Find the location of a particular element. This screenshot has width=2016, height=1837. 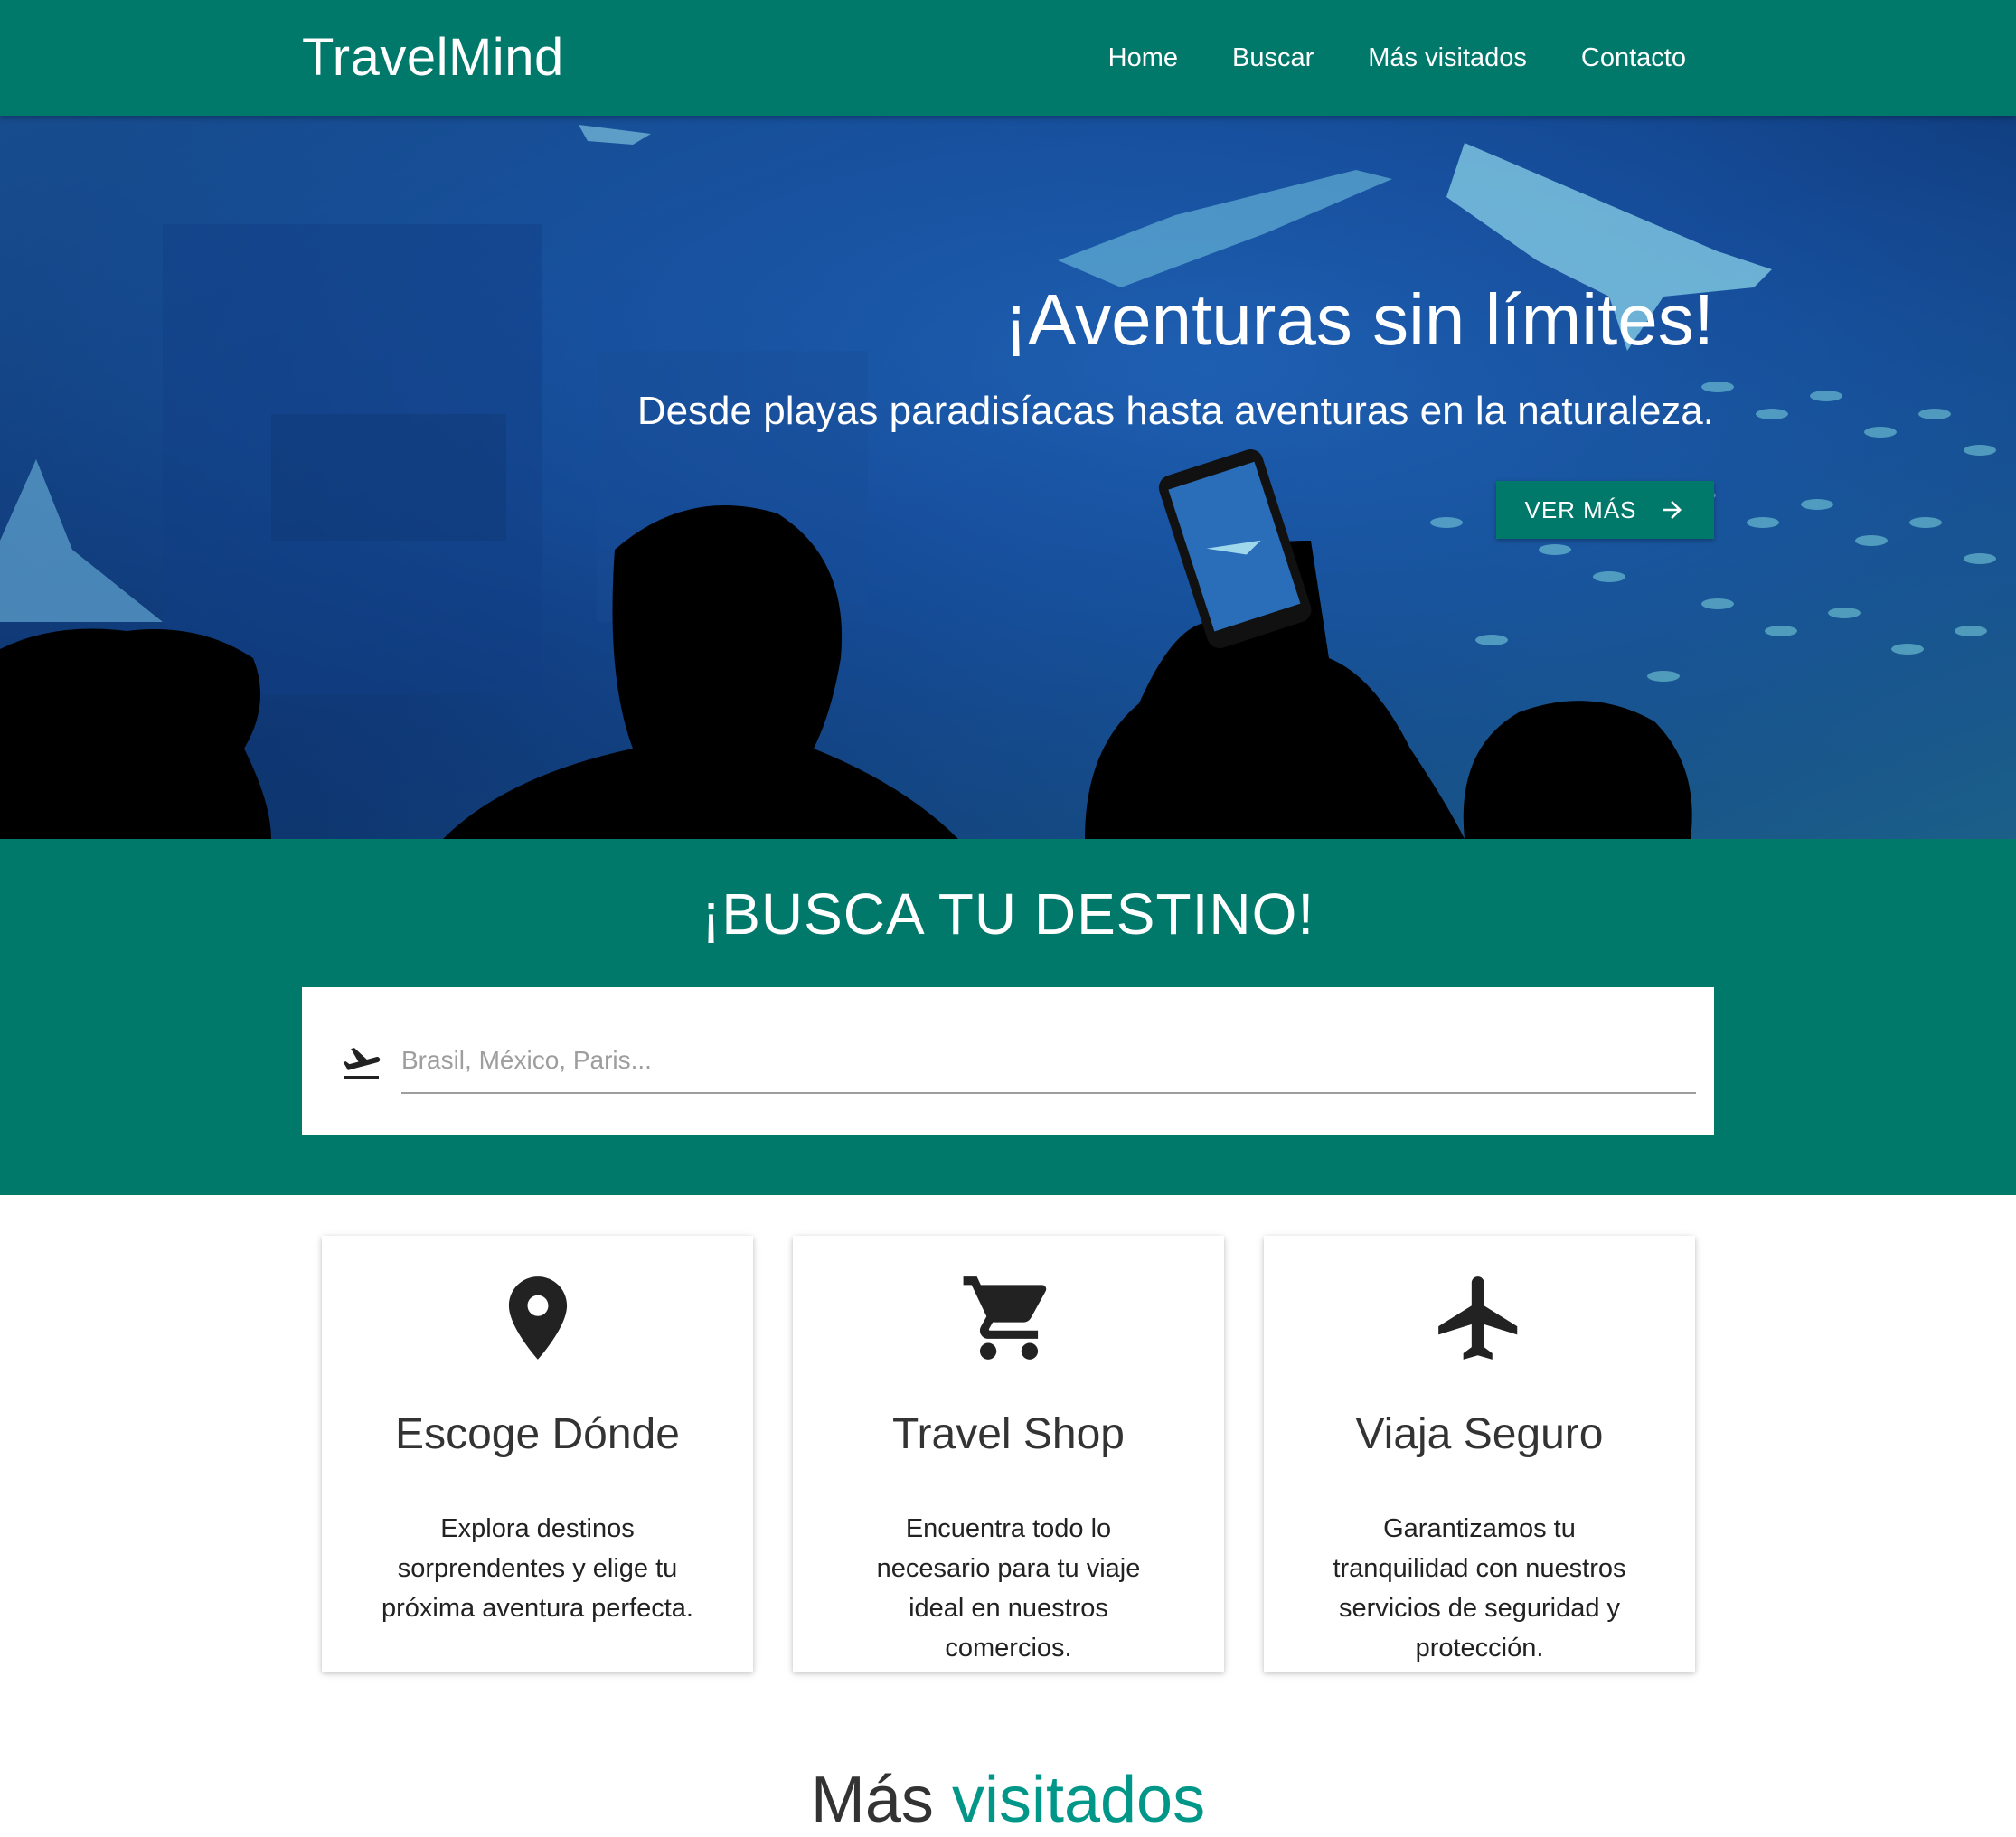

search-box is located at coordinates (1008, 1061).